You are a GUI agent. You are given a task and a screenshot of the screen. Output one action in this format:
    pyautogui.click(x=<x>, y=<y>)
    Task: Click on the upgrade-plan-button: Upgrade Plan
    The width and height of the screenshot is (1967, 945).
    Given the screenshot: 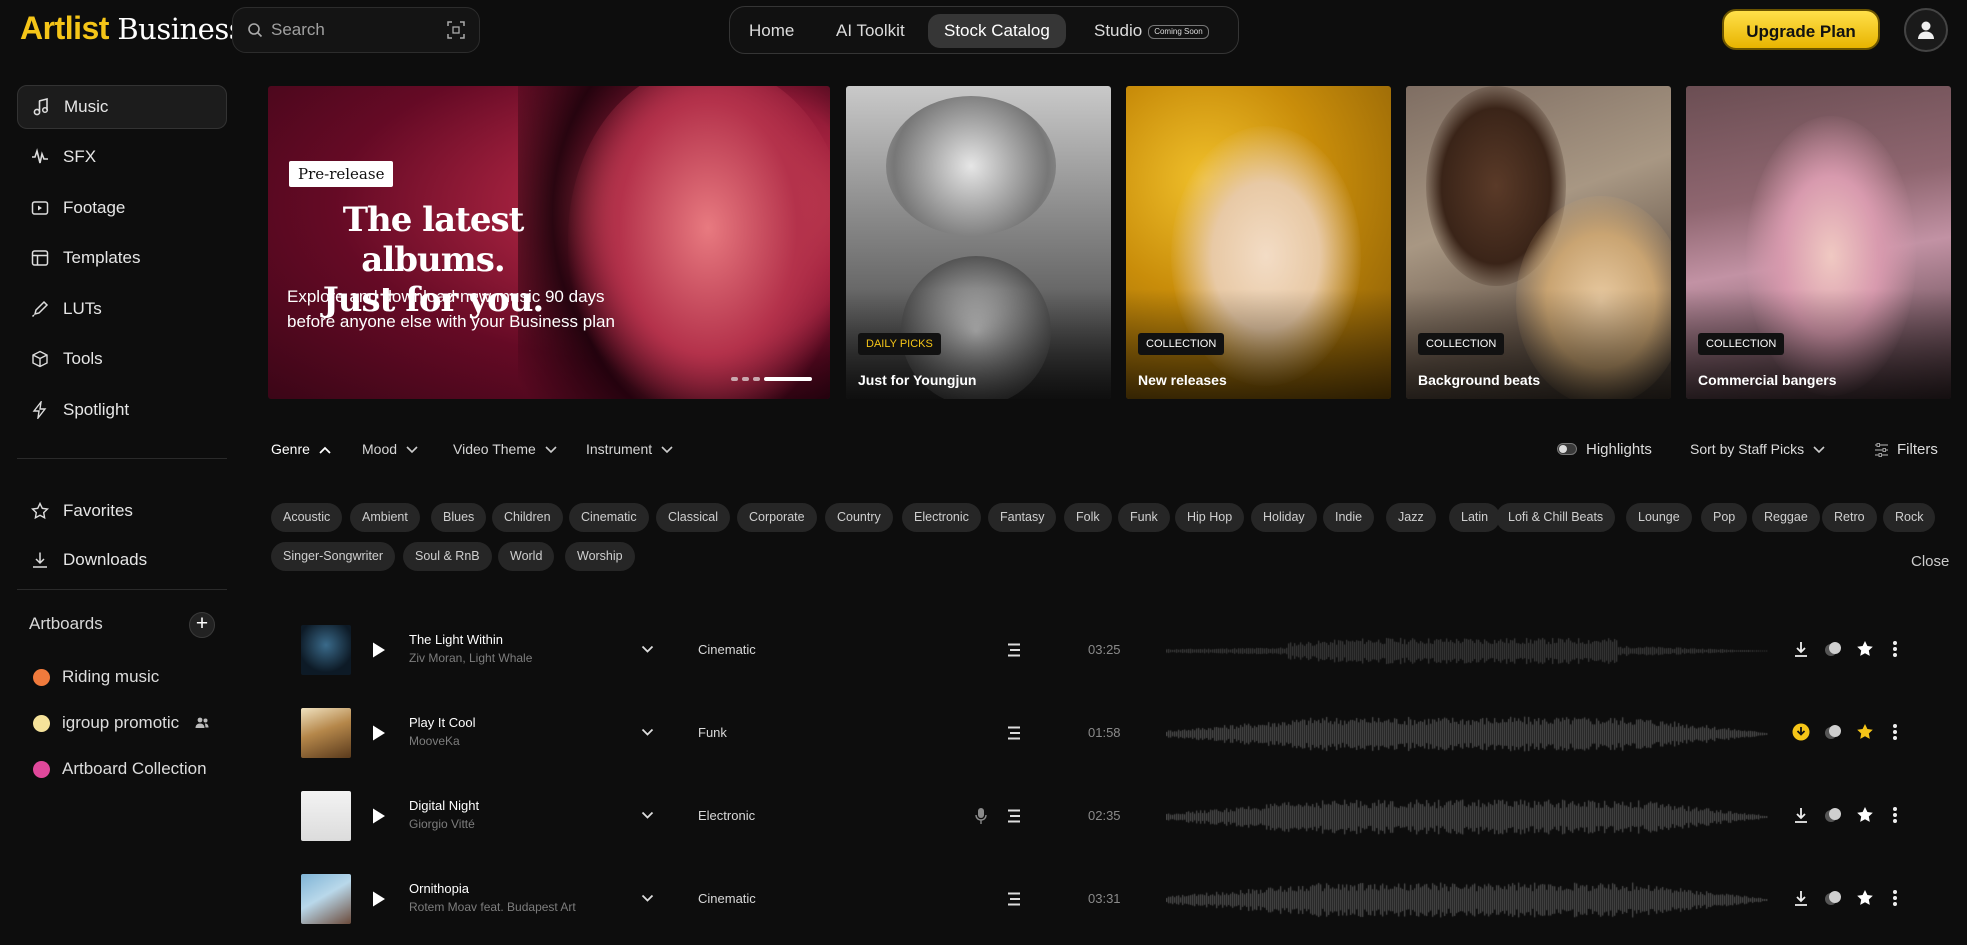 What is the action you would take?
    pyautogui.click(x=1801, y=29)
    